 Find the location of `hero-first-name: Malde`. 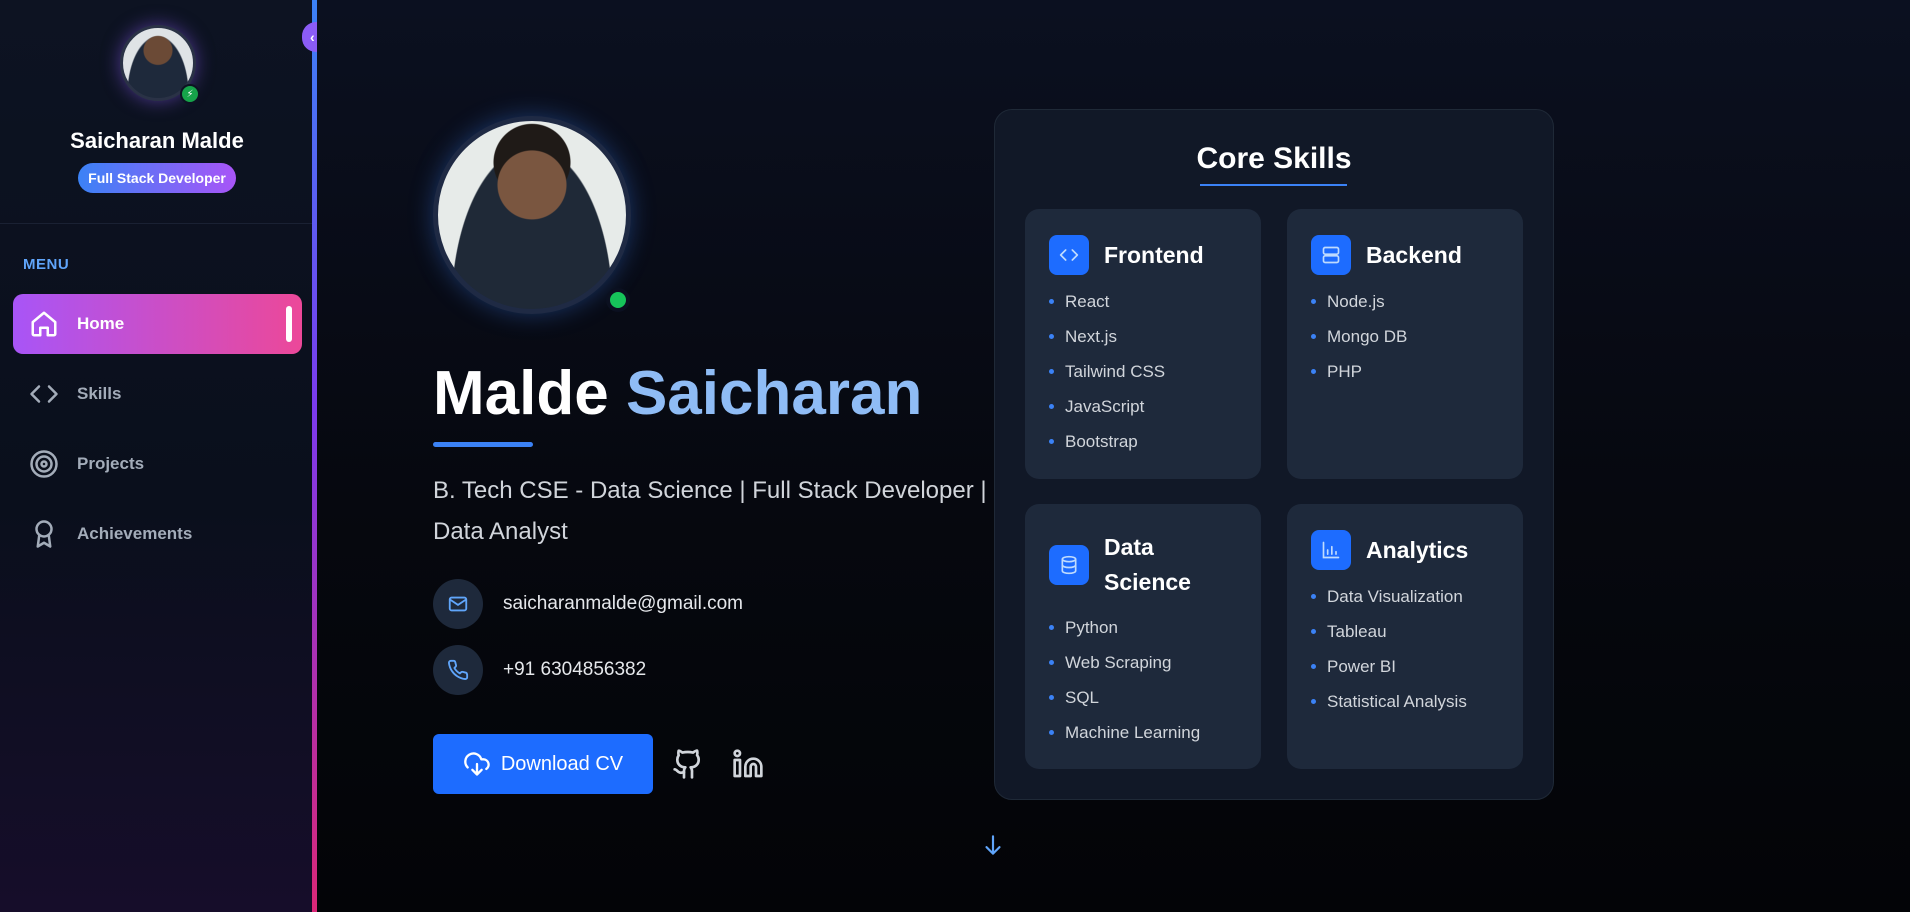

hero-first-name: Malde is located at coordinates (521, 393).